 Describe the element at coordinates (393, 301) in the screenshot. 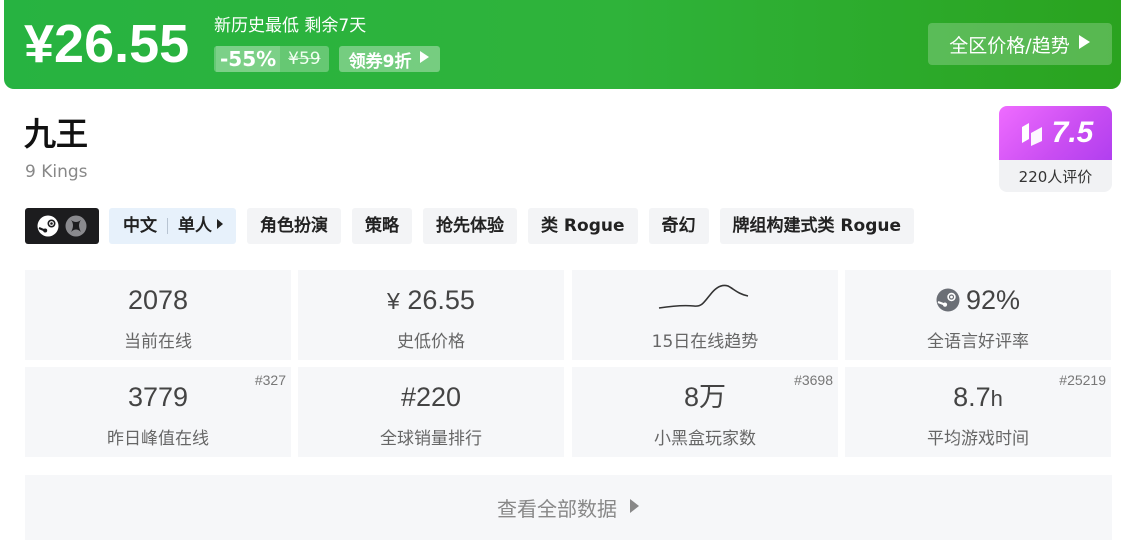

I see `stat-currency: ¥` at that location.